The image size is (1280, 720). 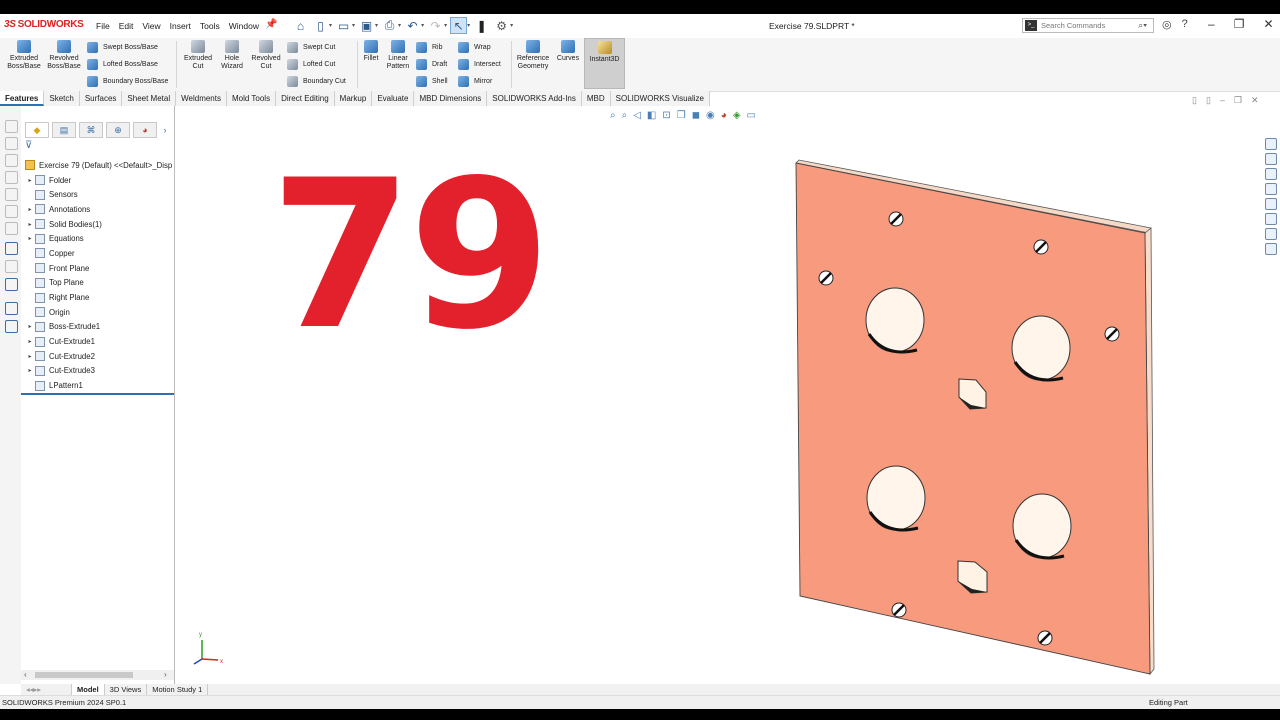 I want to click on scroll-left-icon: ‹, so click(x=25, y=674).